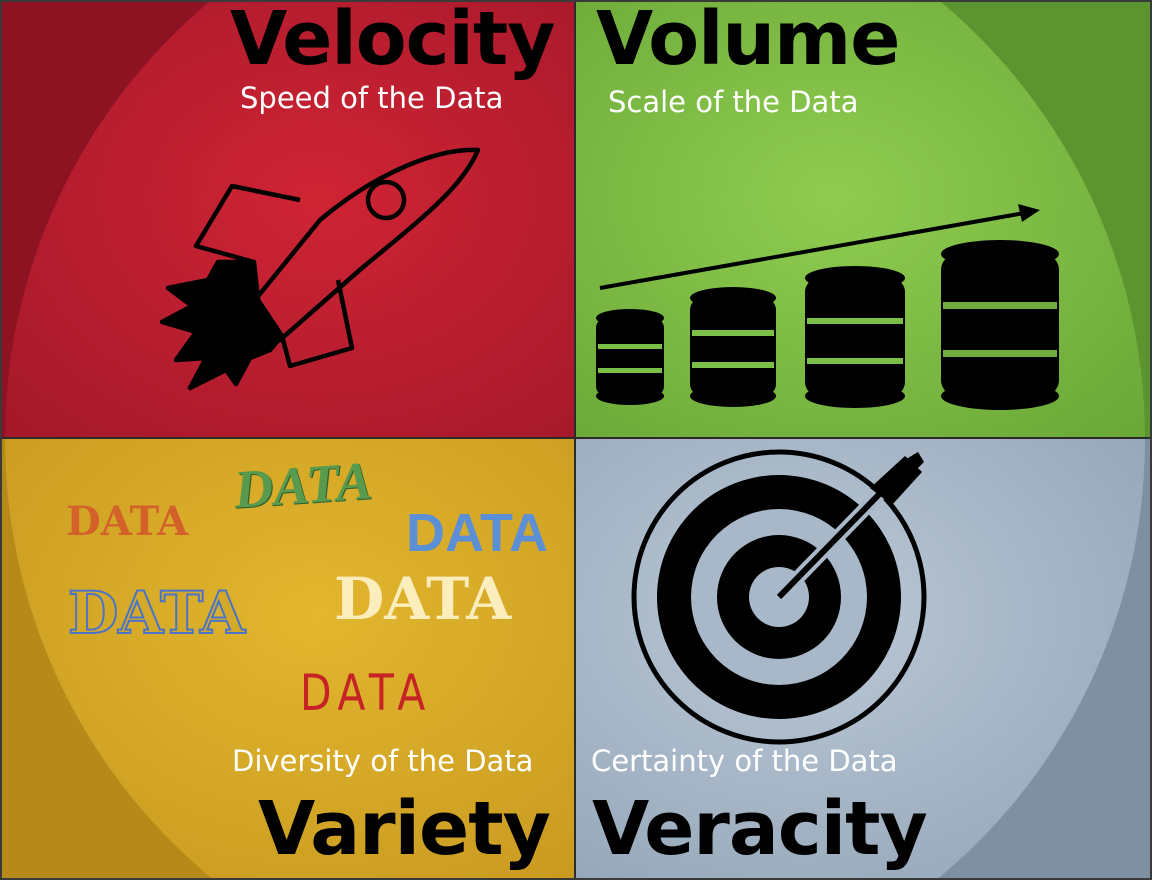 This screenshot has width=1152, height=880. Describe the element at coordinates (733, 102) in the screenshot. I see `volume-subtitle: Scale of the Data` at that location.